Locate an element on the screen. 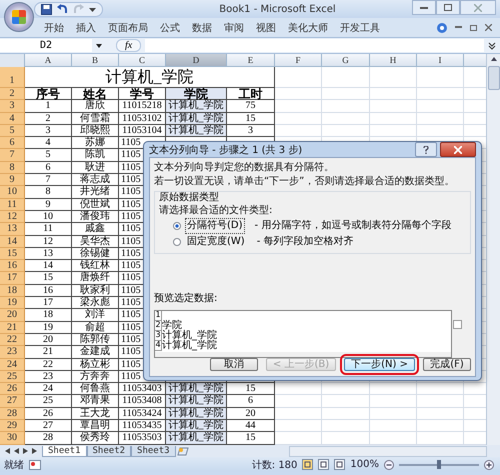 The image size is (500, 475). option-description: - 每列字段加空格对齐 is located at coordinates (305, 242).